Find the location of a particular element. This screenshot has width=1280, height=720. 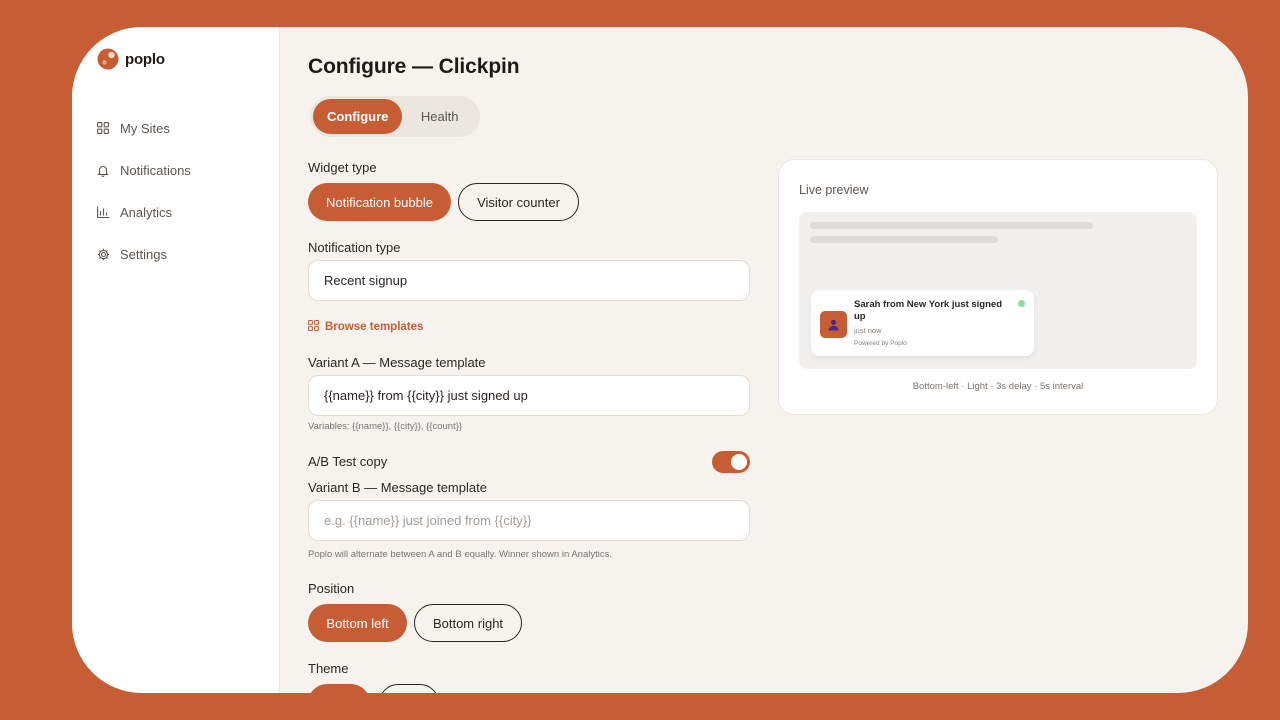

sidebar-item-settings: Settings is located at coordinates (143, 254).